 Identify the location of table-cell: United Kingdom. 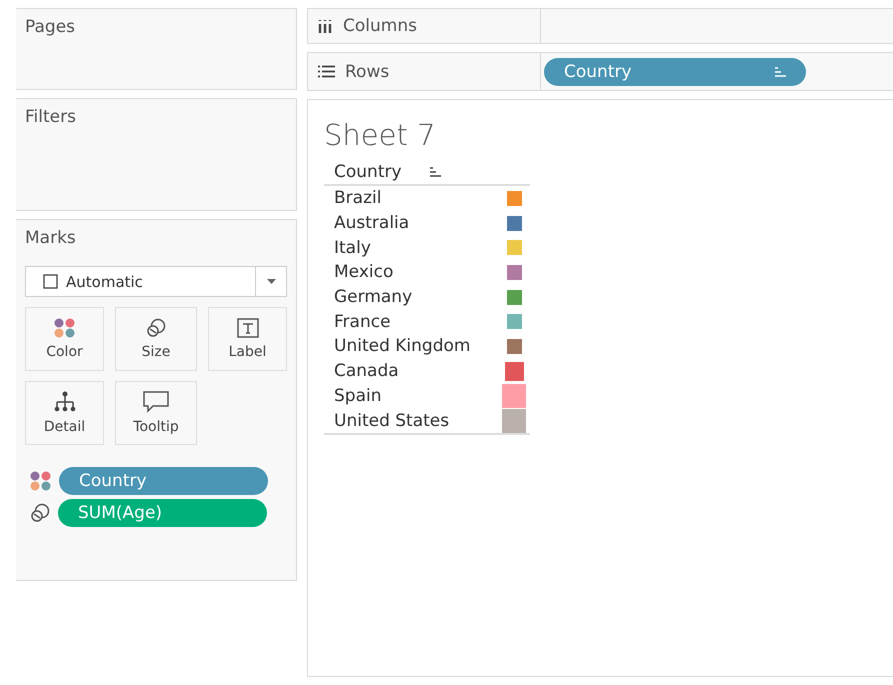
(402, 346).